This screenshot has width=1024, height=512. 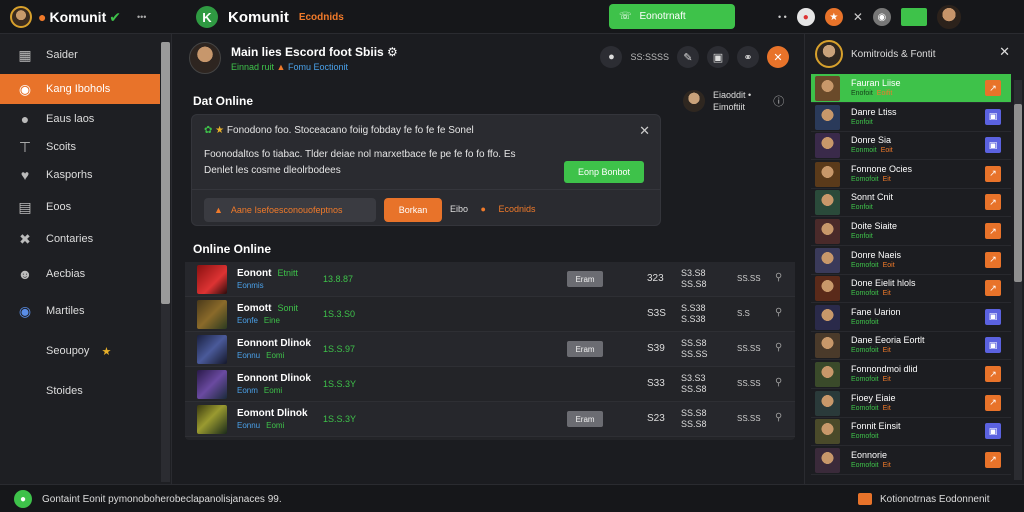 I want to click on members-scroll-thumb, so click(x=1018, y=193).